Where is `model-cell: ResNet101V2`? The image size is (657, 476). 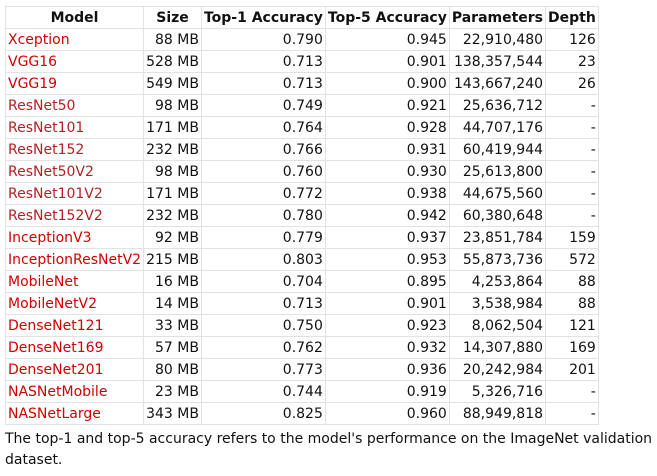 model-cell: ResNet101V2 is located at coordinates (74, 193).